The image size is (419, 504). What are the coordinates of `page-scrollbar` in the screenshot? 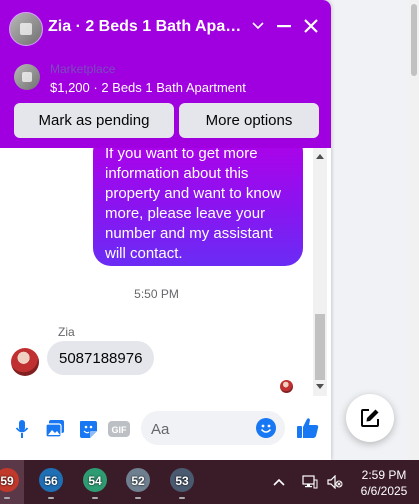 It's located at (414, 230).